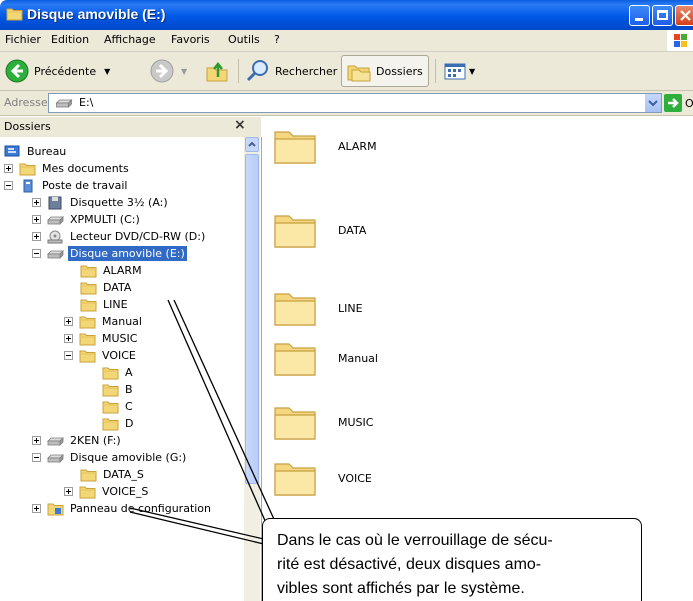 The height and width of the screenshot is (601, 693). I want to click on windows-logo-icon, so click(680, 40).